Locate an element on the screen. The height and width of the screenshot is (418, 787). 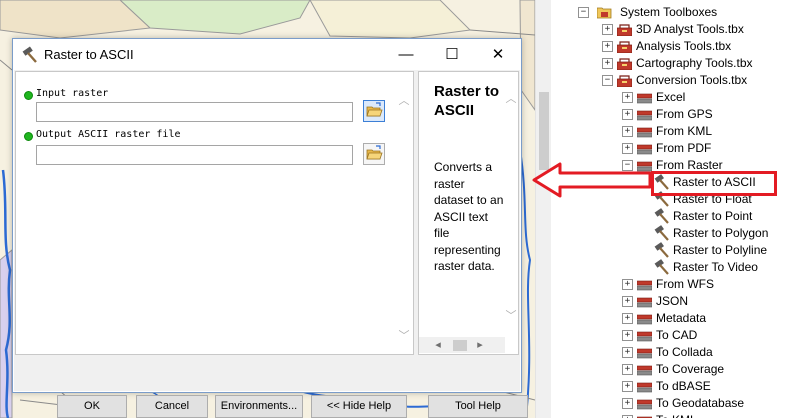
help-hscroll-thumb is located at coordinates (460, 345).